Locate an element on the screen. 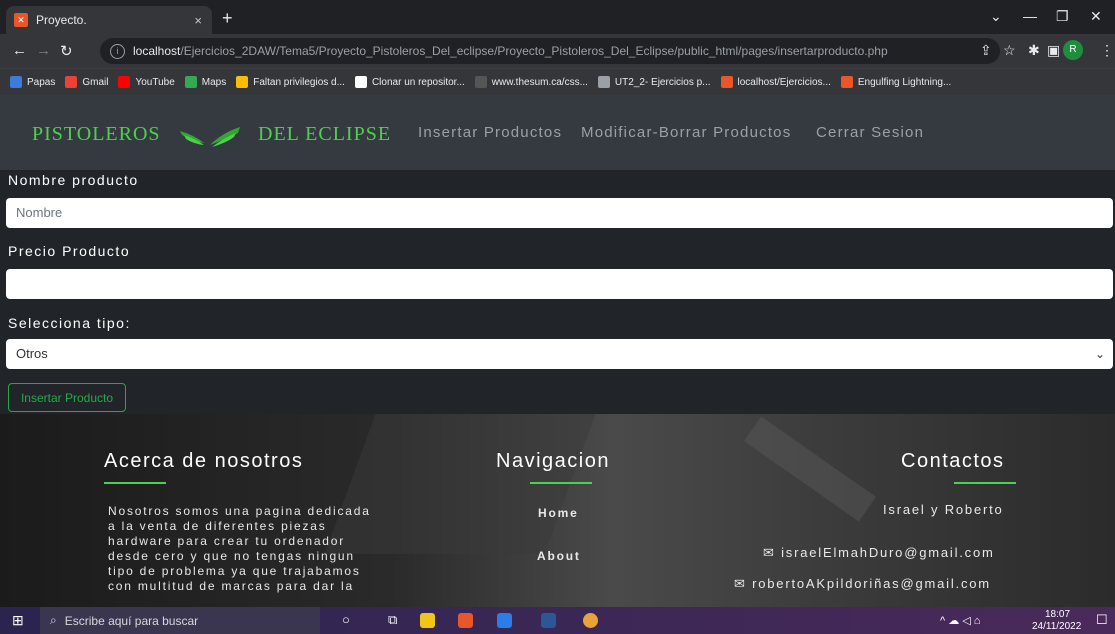  bookmark-item: YouTube is located at coordinates (146, 82).